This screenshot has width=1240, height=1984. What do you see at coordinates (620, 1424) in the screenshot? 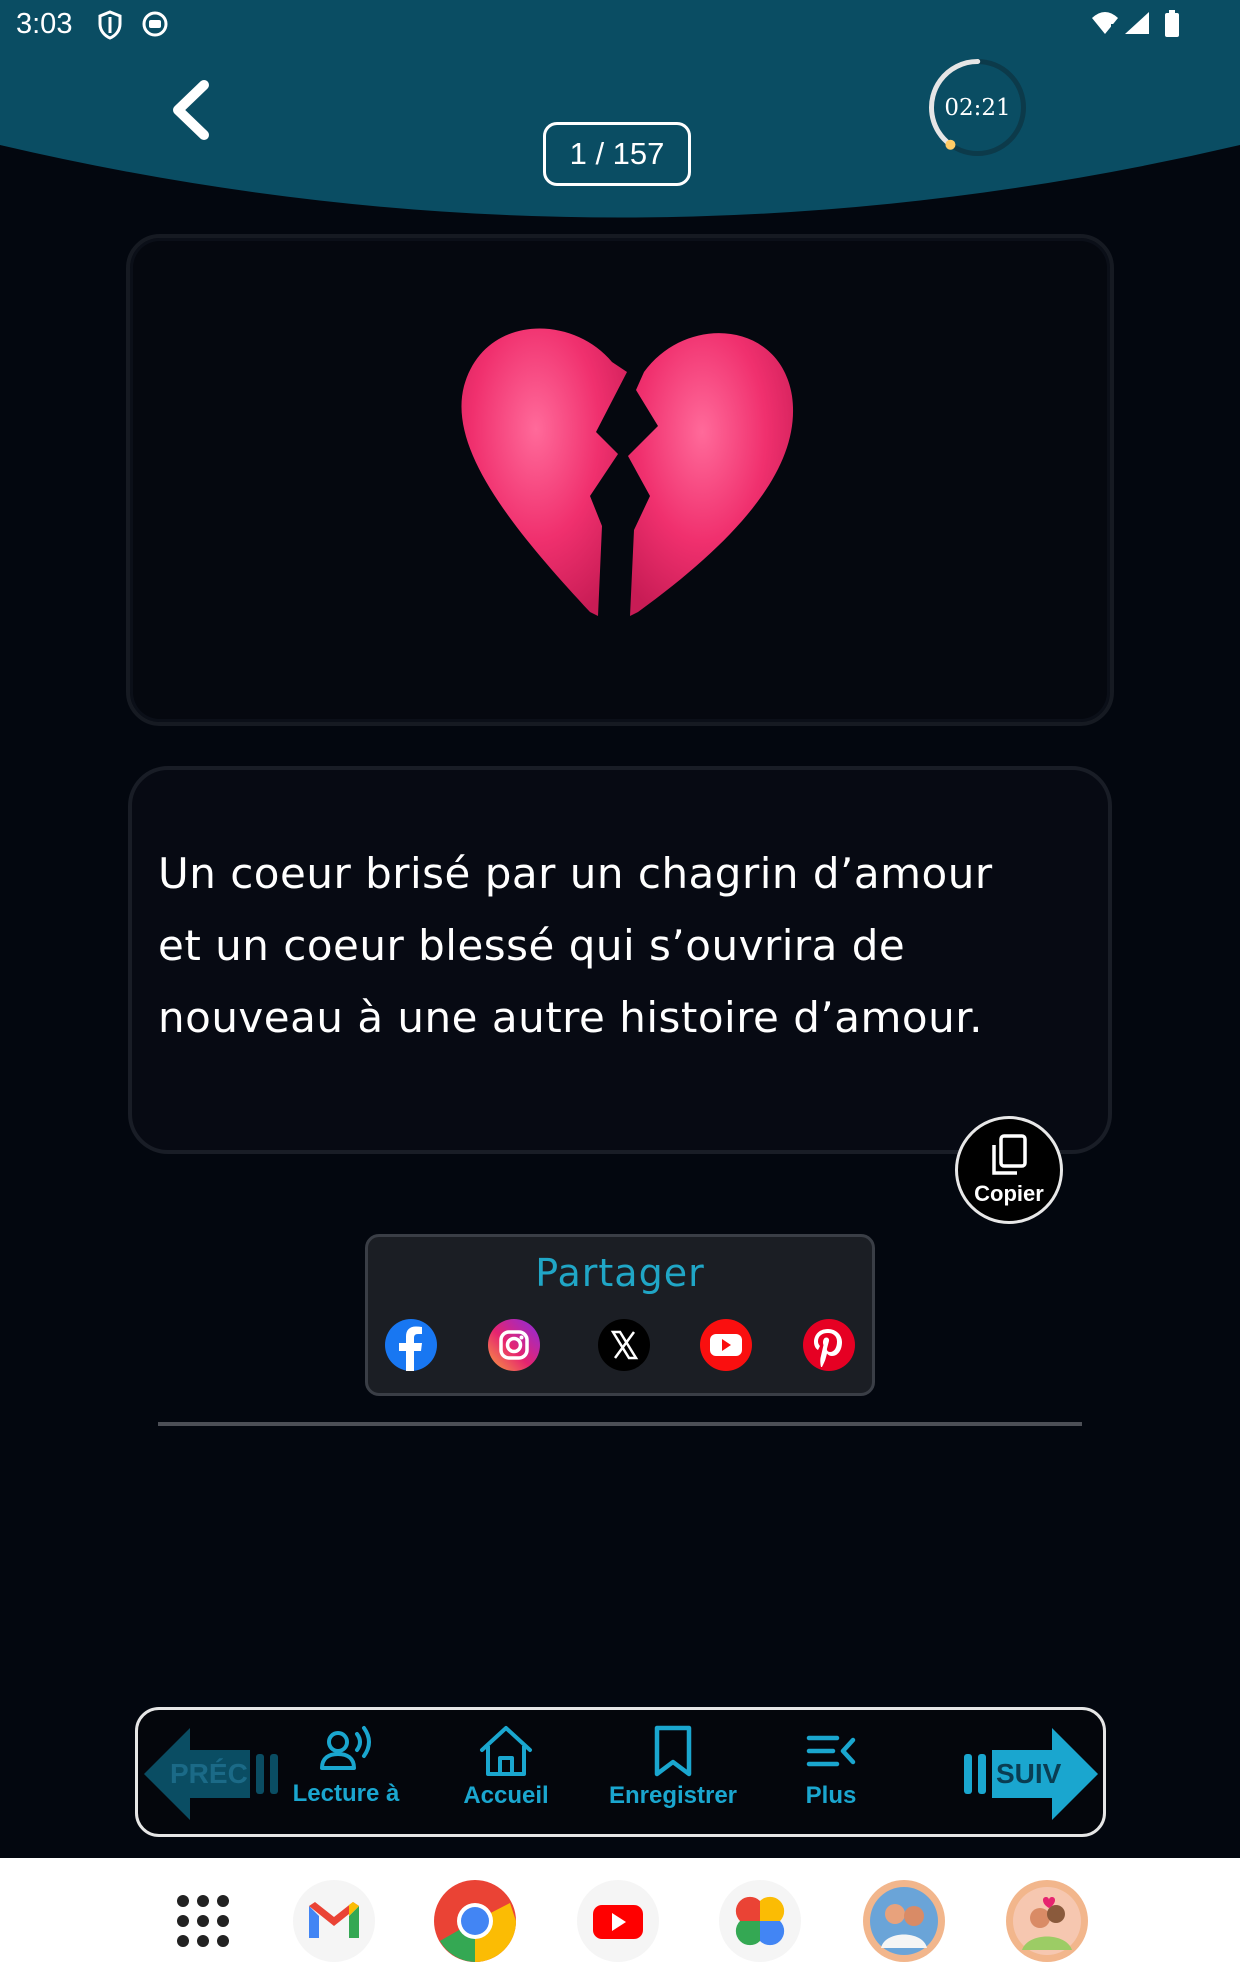
I see `divider` at bounding box center [620, 1424].